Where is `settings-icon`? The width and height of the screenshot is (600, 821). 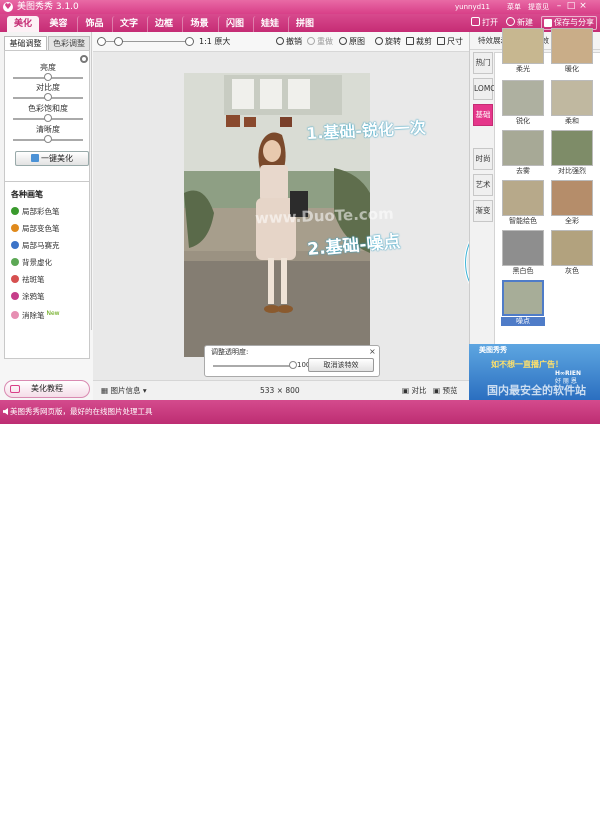 settings-icon is located at coordinates (84, 59).